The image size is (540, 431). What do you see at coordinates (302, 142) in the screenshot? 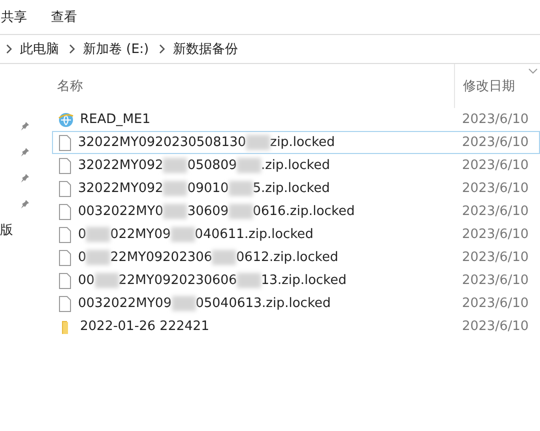
I see `file-name: zip.locked` at bounding box center [302, 142].